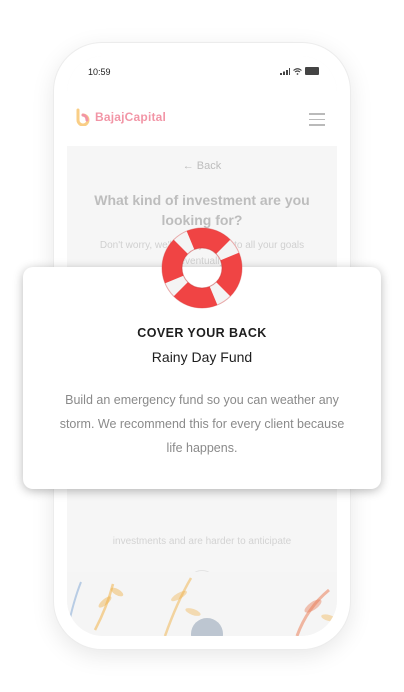  I want to click on option-description: investments and are harder to anticipate, so click(202, 541).